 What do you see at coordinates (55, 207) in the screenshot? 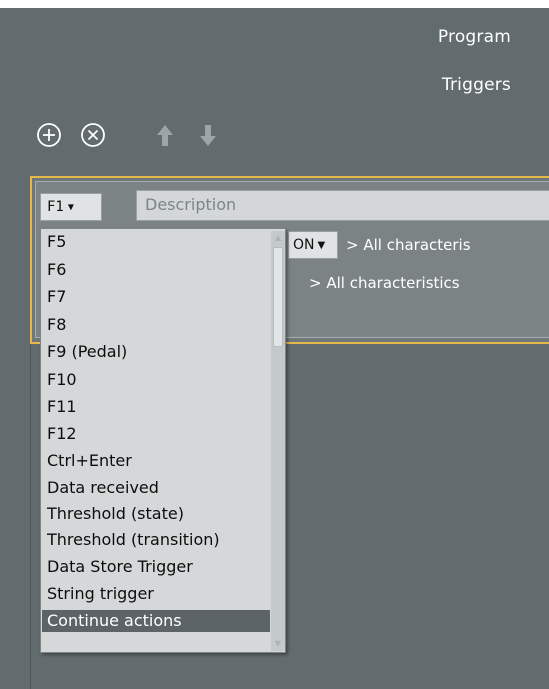
I see `key-select-value: F1` at bounding box center [55, 207].